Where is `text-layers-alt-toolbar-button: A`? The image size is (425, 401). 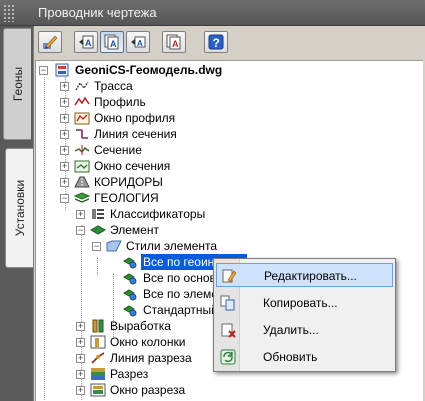 text-layers-alt-toolbar-button: A is located at coordinates (174, 42).